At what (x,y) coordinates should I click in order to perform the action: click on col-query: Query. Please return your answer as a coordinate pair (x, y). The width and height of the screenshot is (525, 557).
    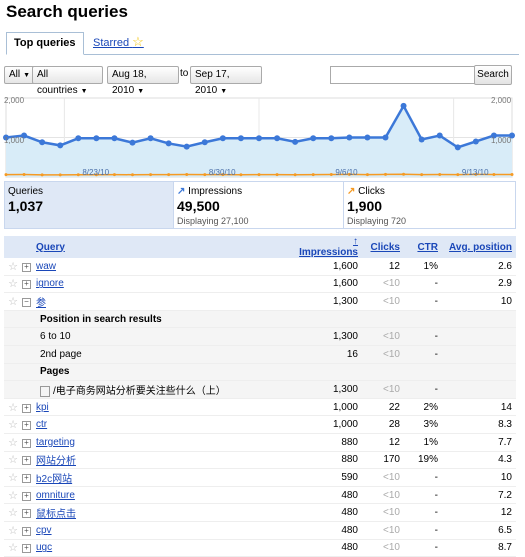
    Looking at the image, I should click on (166, 247).